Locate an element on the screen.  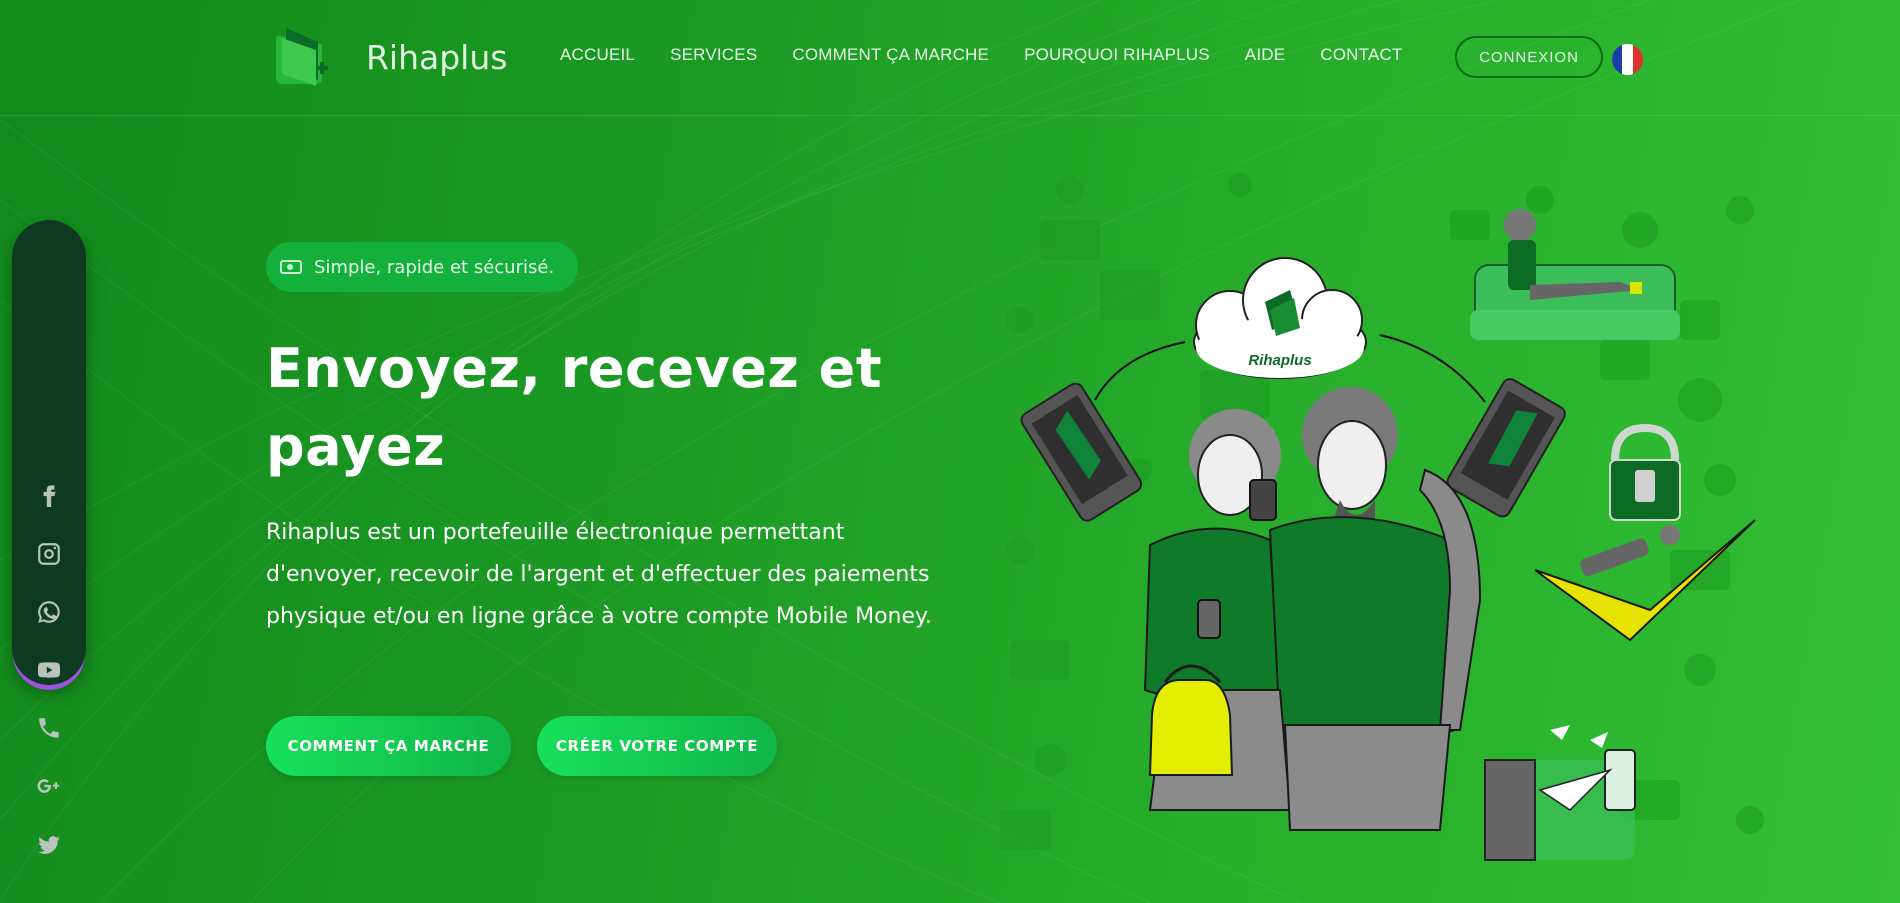
right-phone is located at coordinates (1506, 448).